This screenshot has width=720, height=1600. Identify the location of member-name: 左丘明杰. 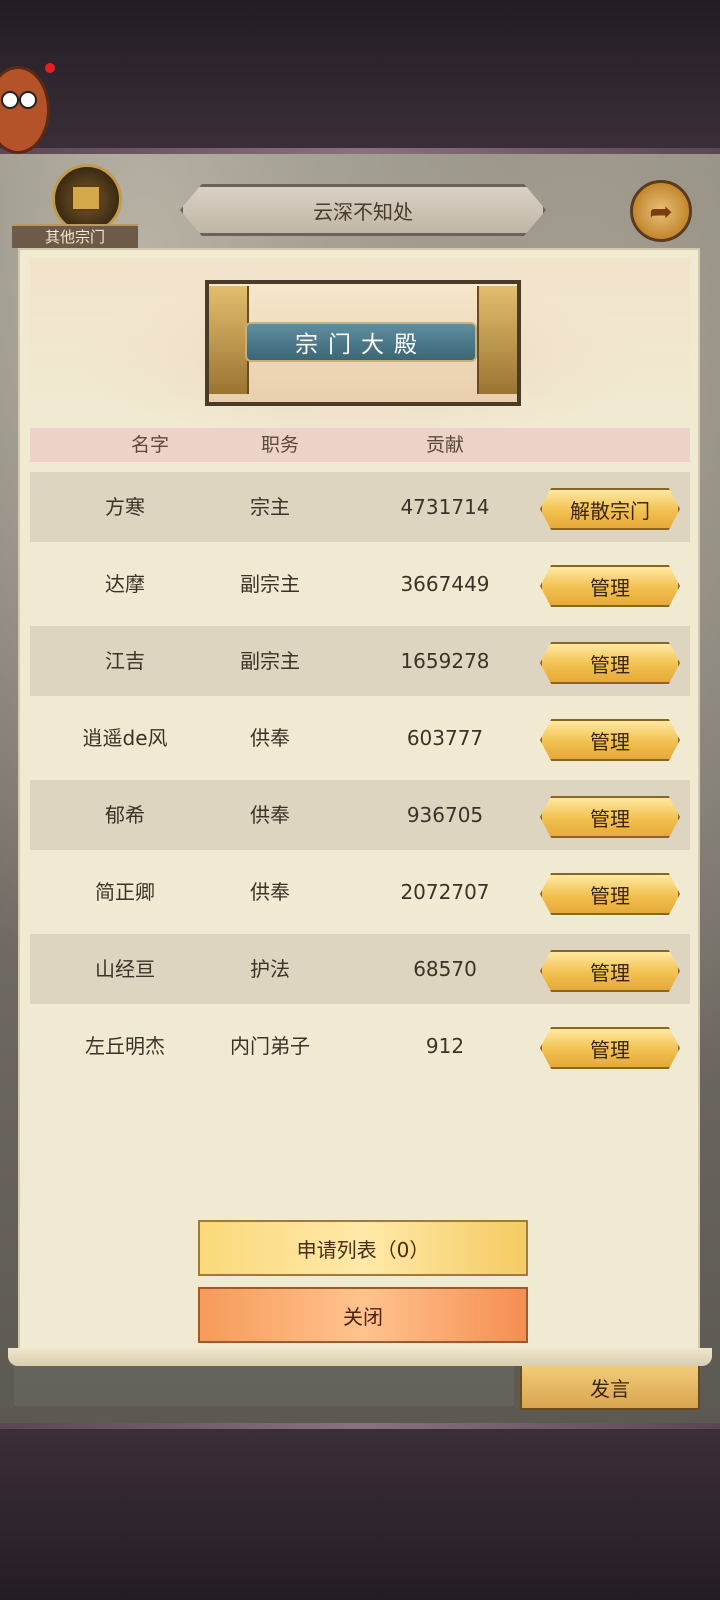
(125, 1046).